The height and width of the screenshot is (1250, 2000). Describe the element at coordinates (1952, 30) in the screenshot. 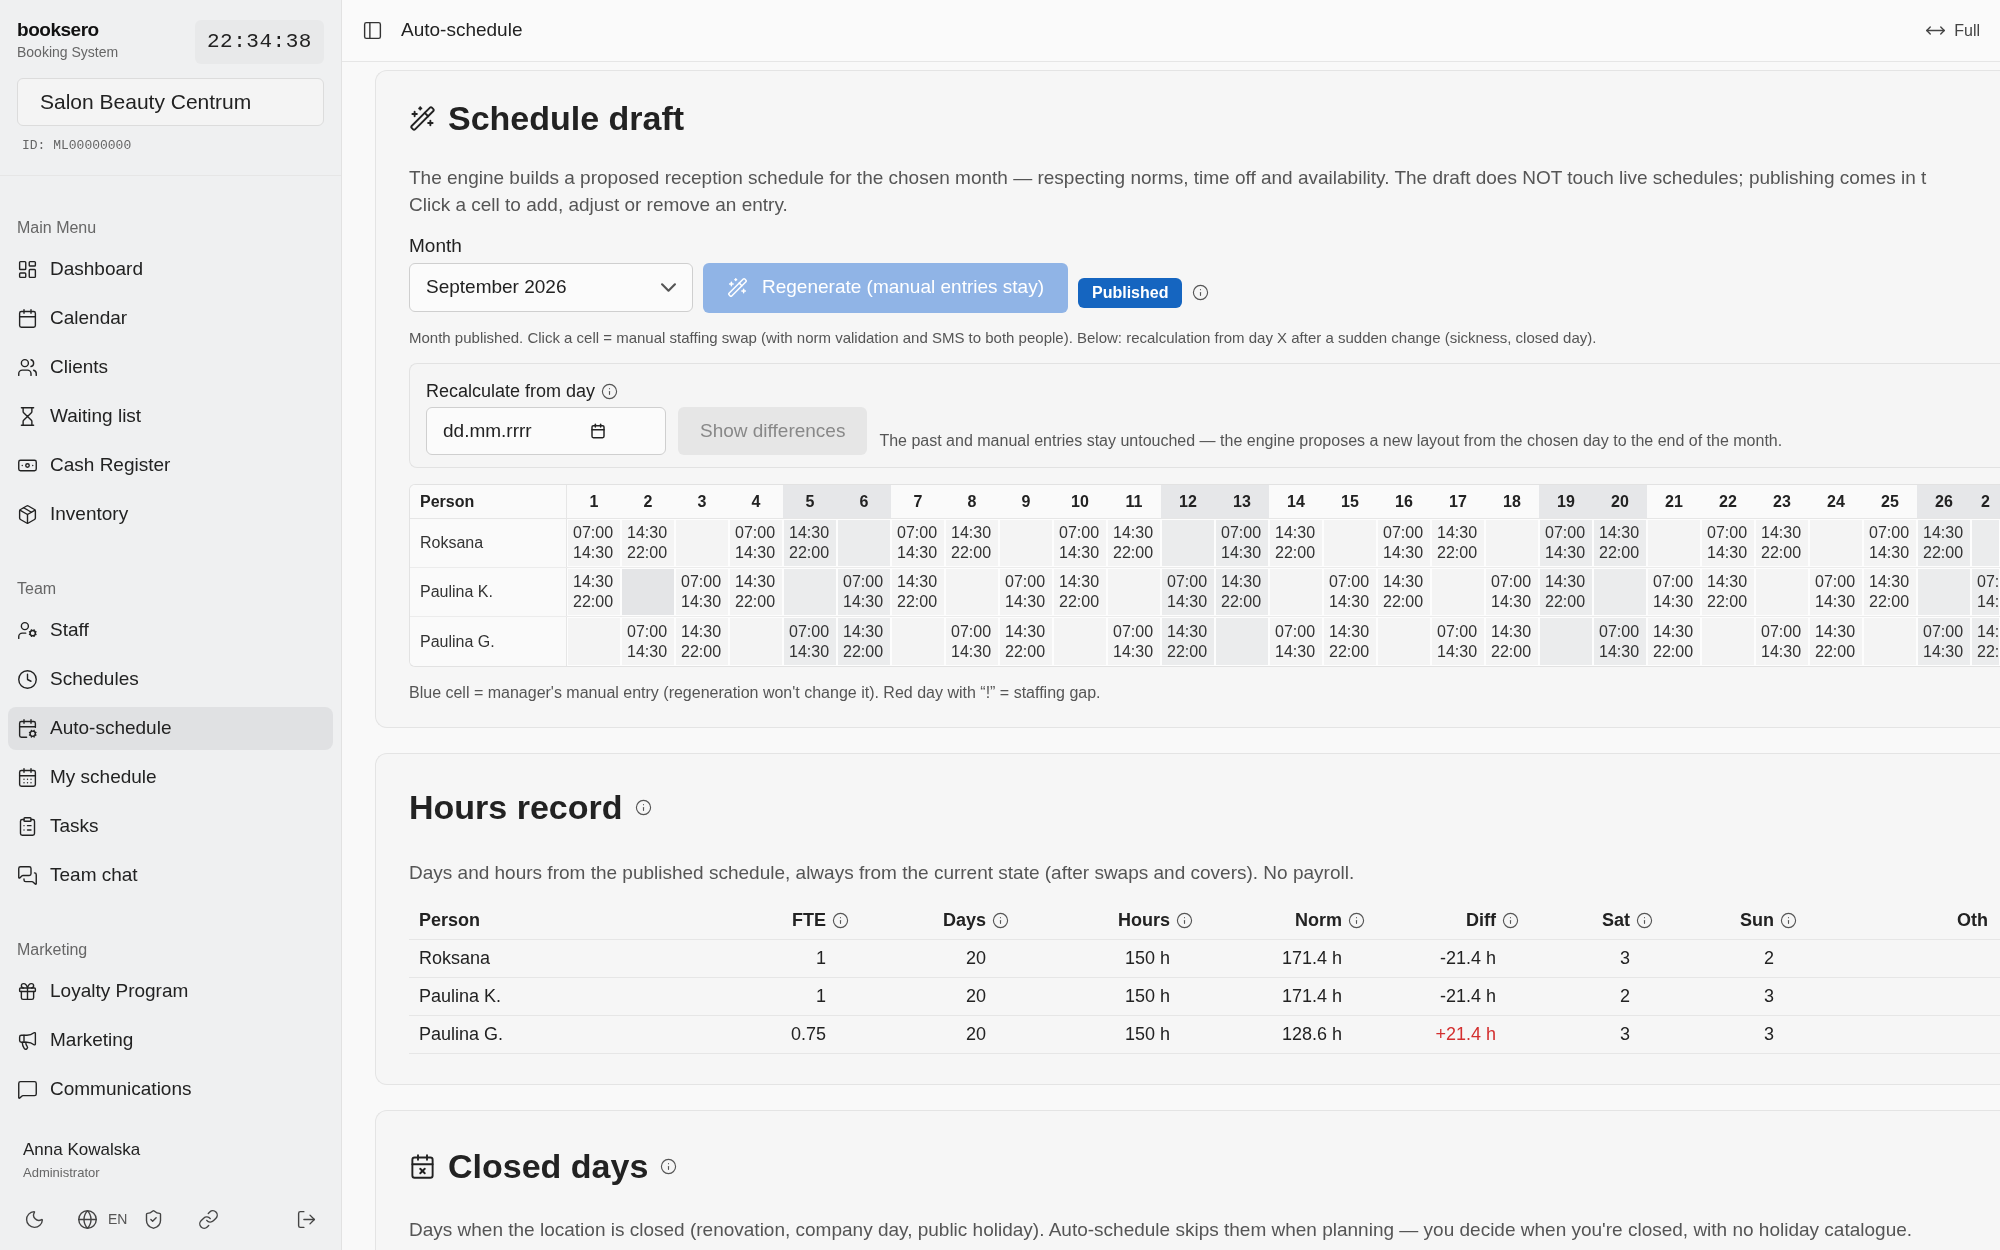

I see `full-width-button: Full` at that location.